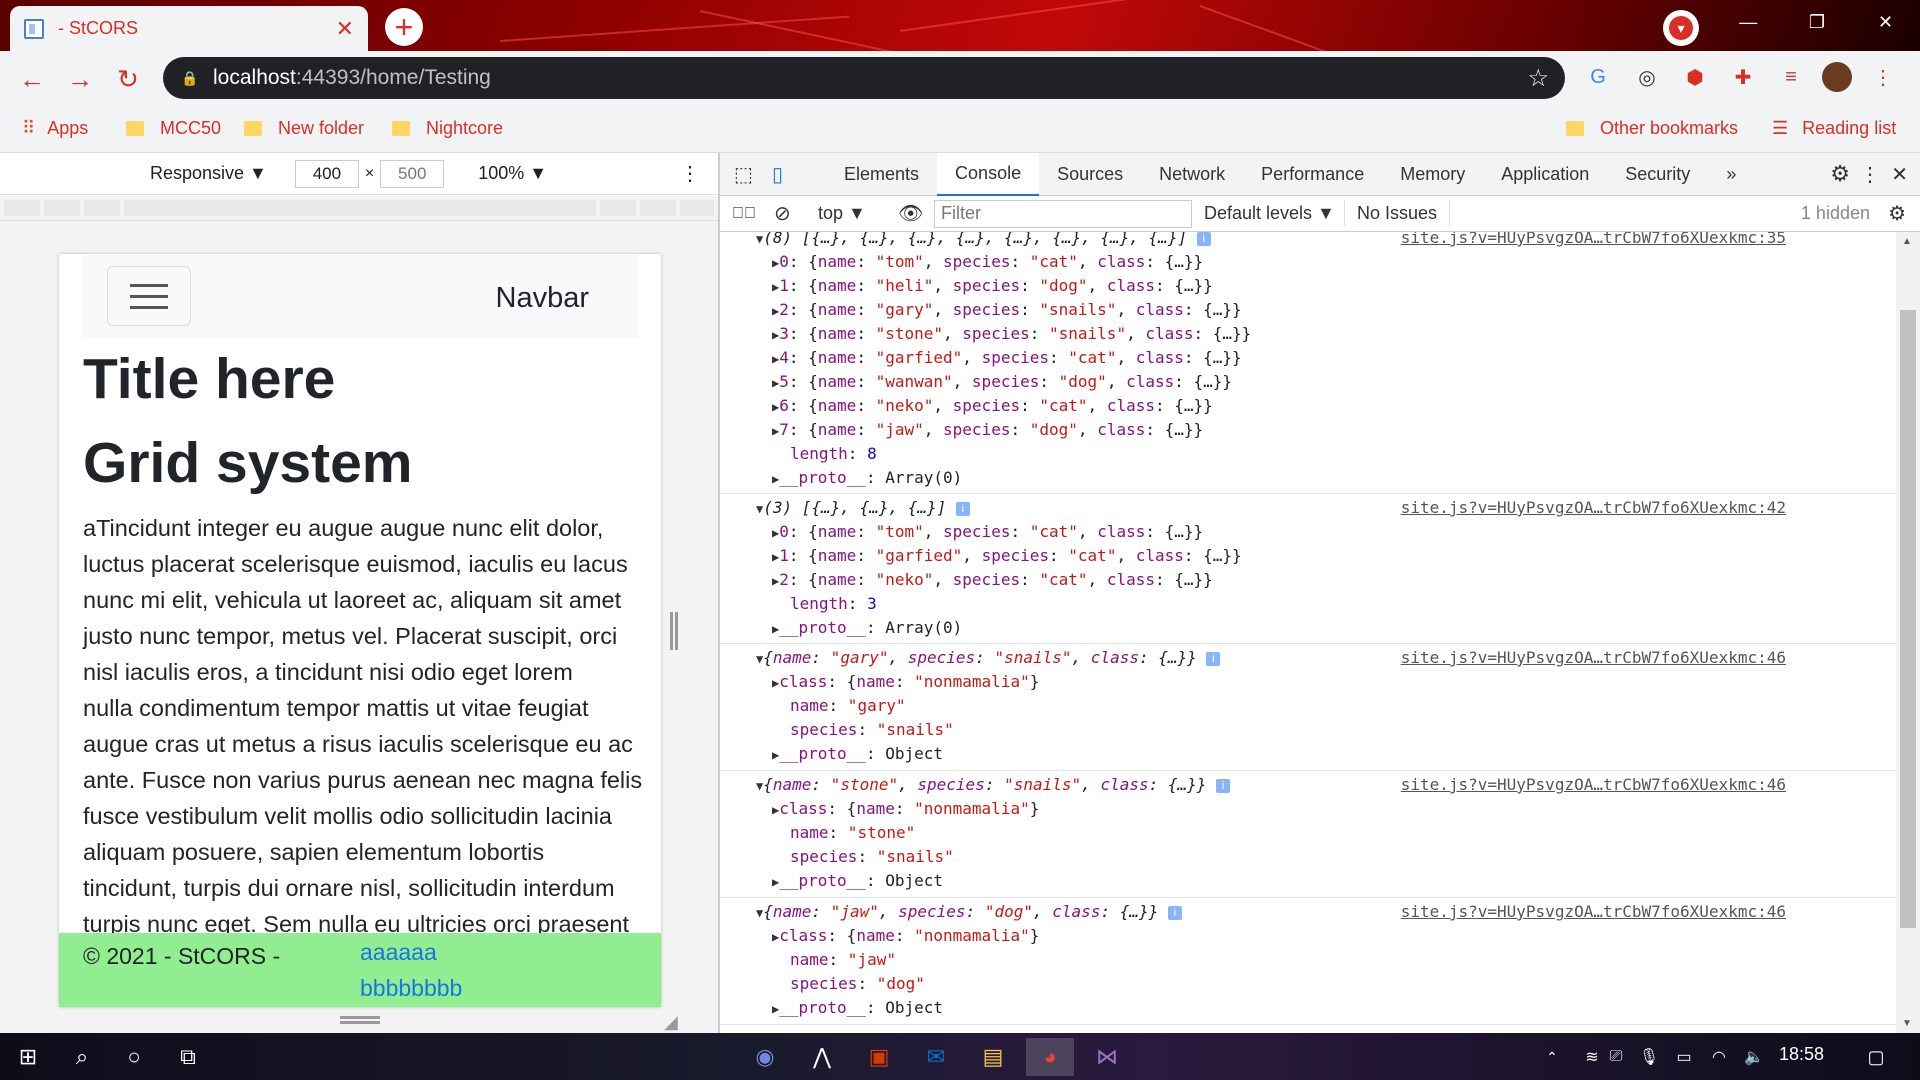 The image size is (1920, 1080). What do you see at coordinates (1791, 77) in the screenshot?
I see `media-queue-icon: ≡` at bounding box center [1791, 77].